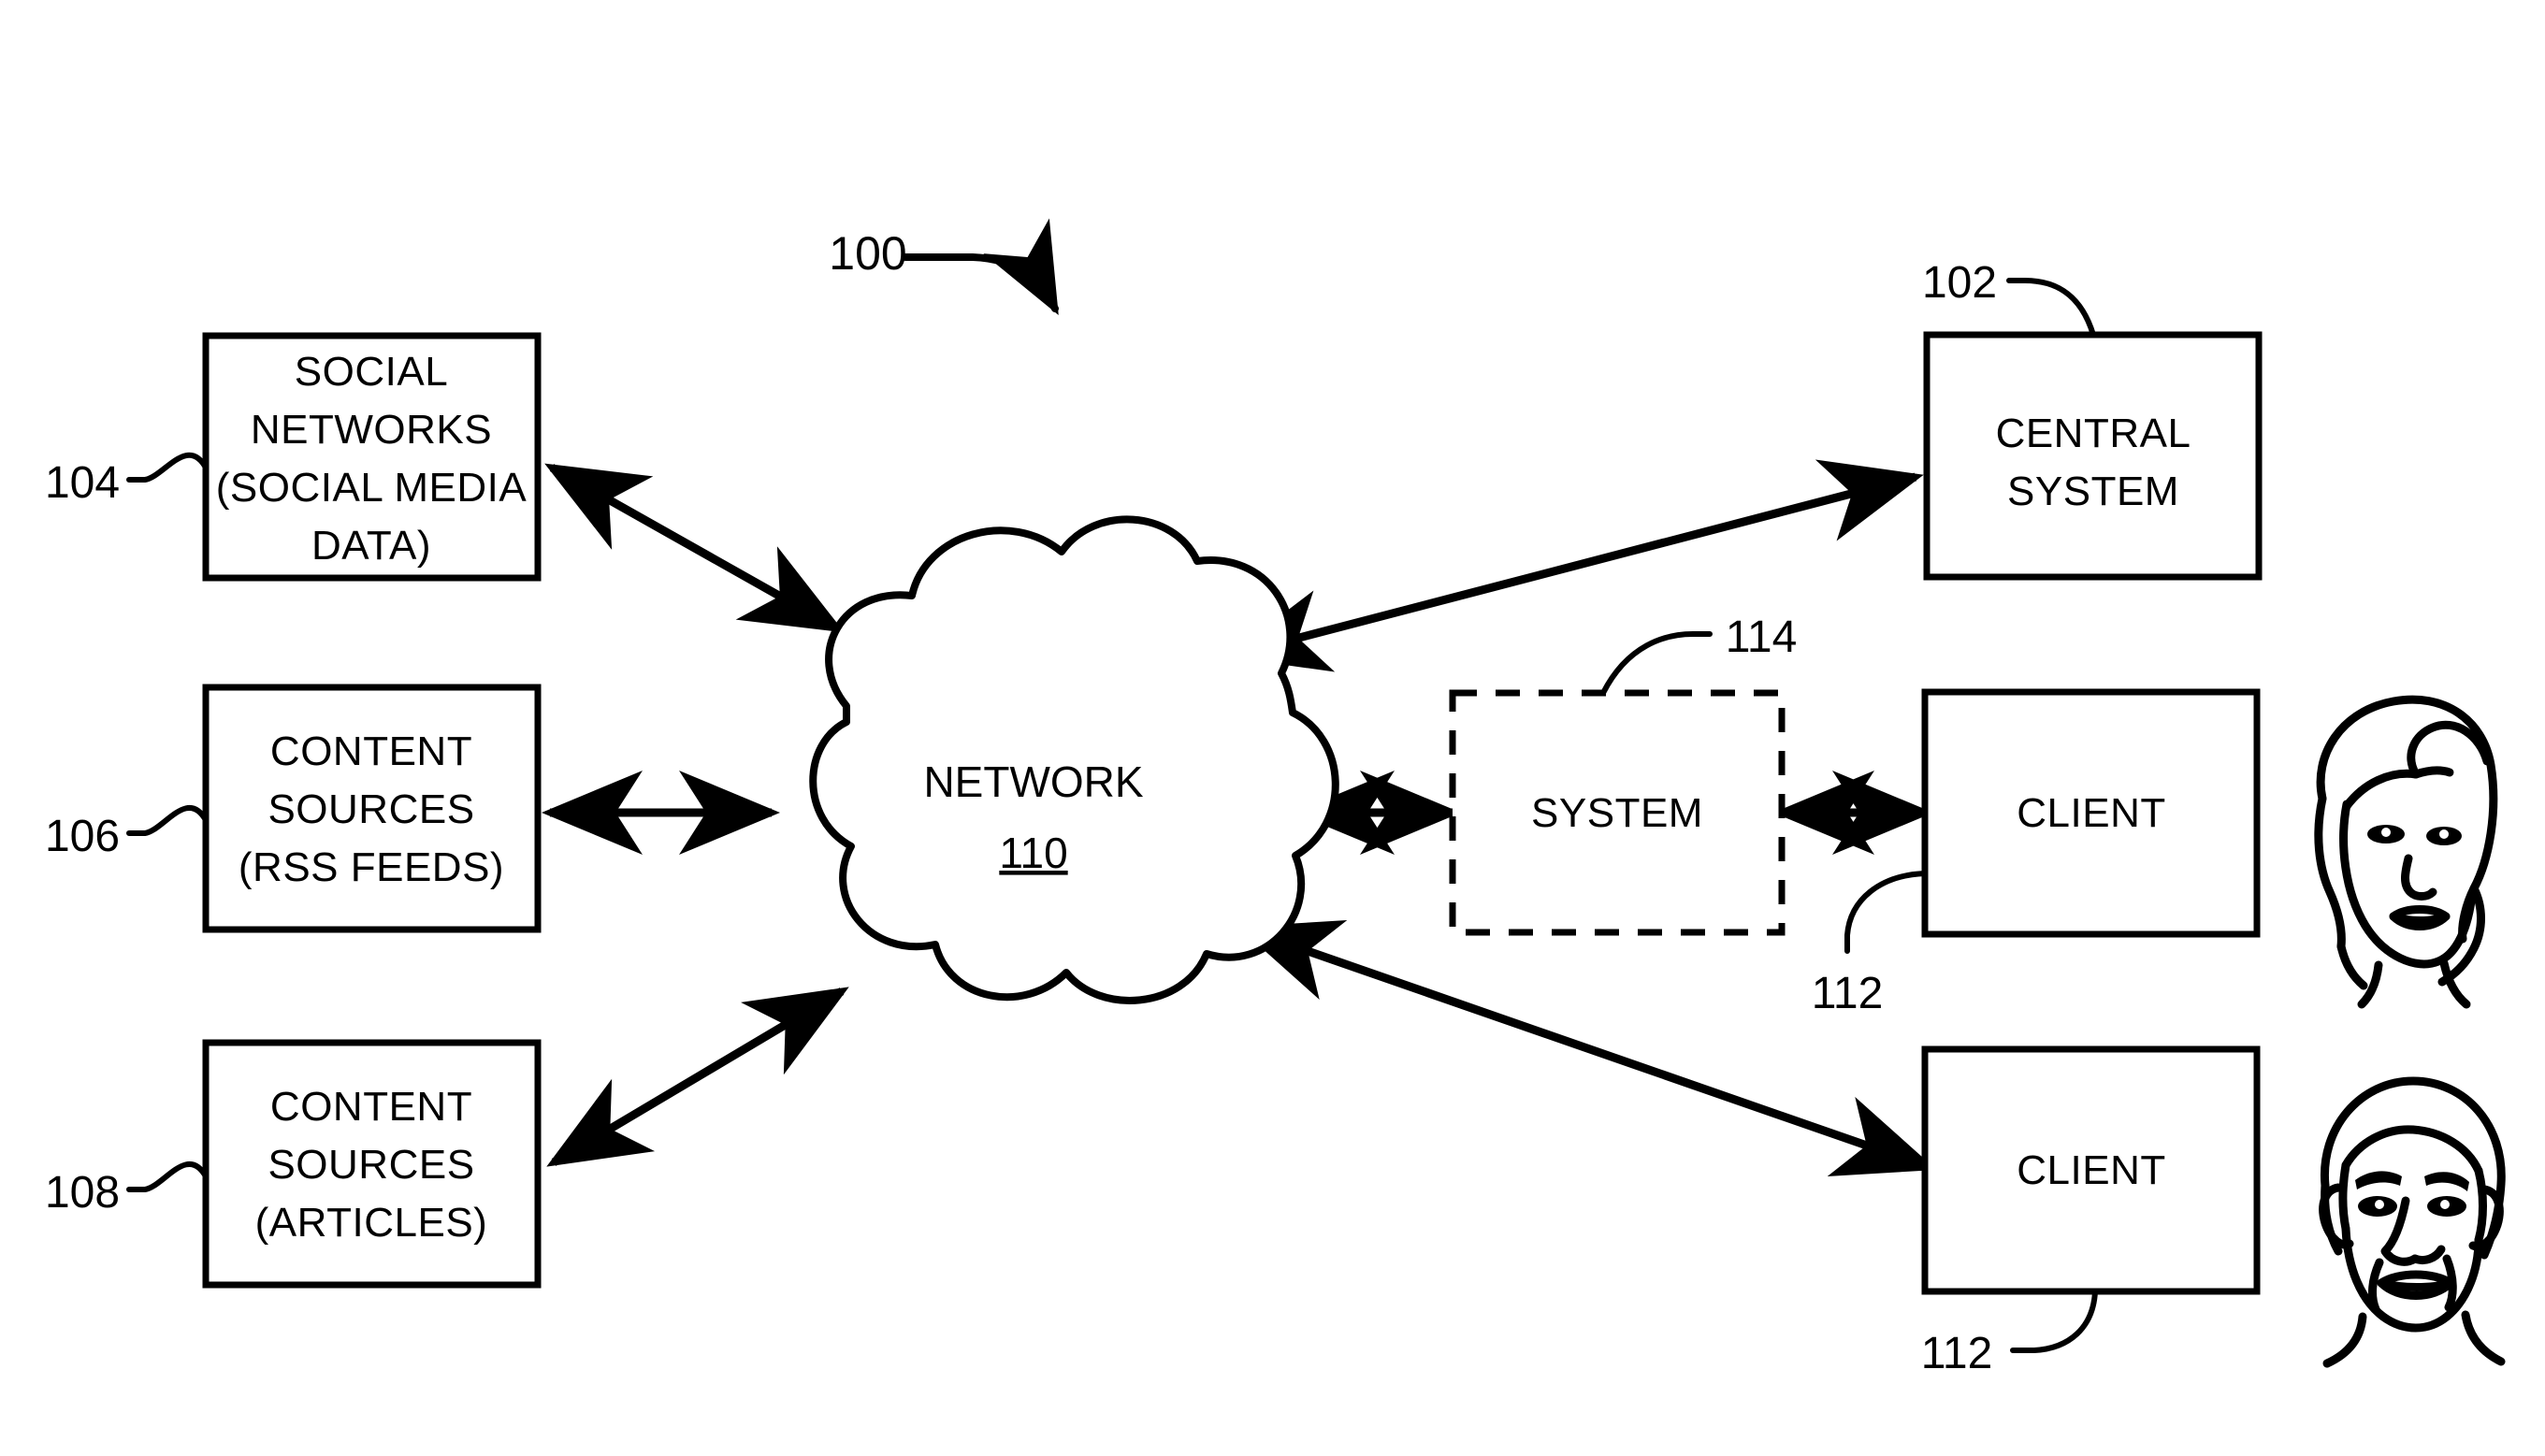  I want to click on content-rss-label-line1: CONTENT, so click(371, 751).